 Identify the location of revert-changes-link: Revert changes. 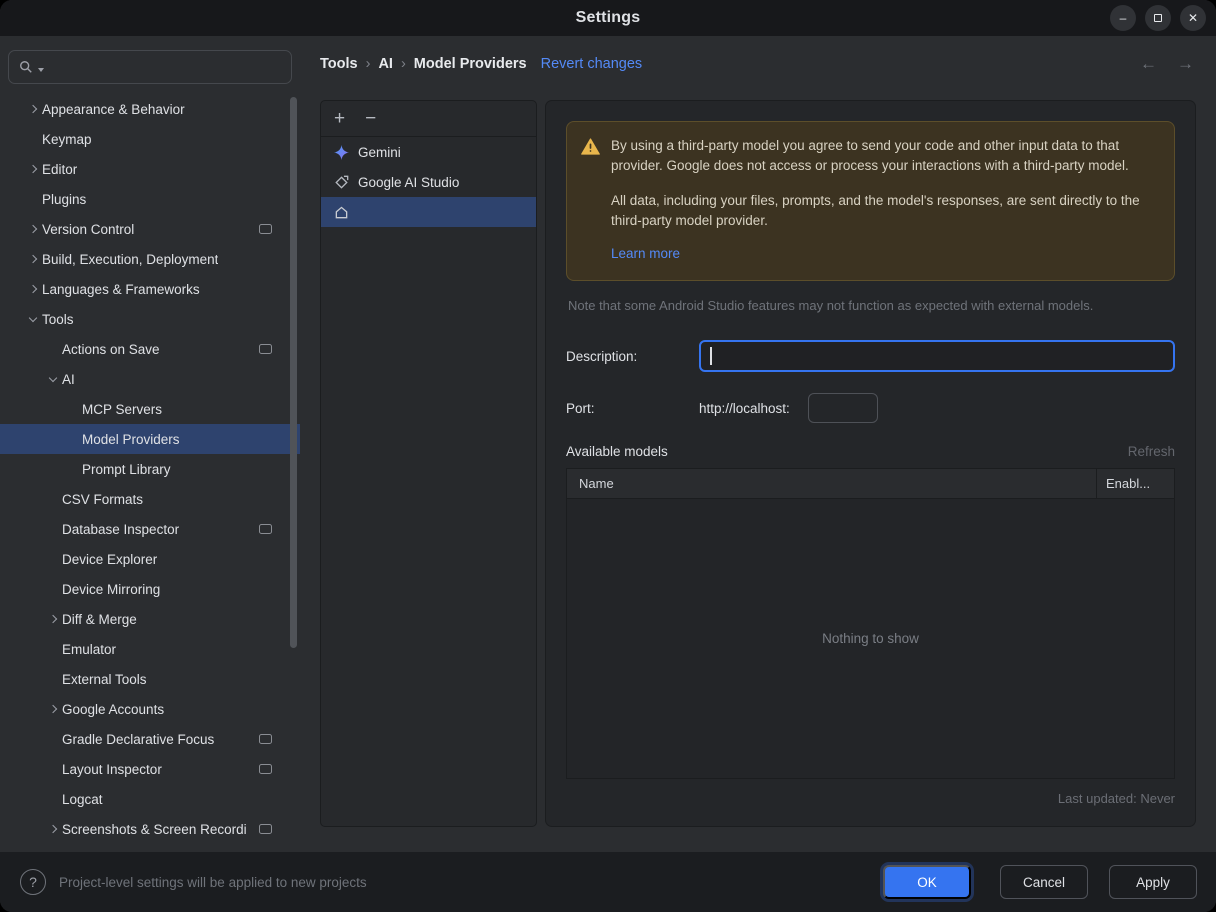
(592, 64).